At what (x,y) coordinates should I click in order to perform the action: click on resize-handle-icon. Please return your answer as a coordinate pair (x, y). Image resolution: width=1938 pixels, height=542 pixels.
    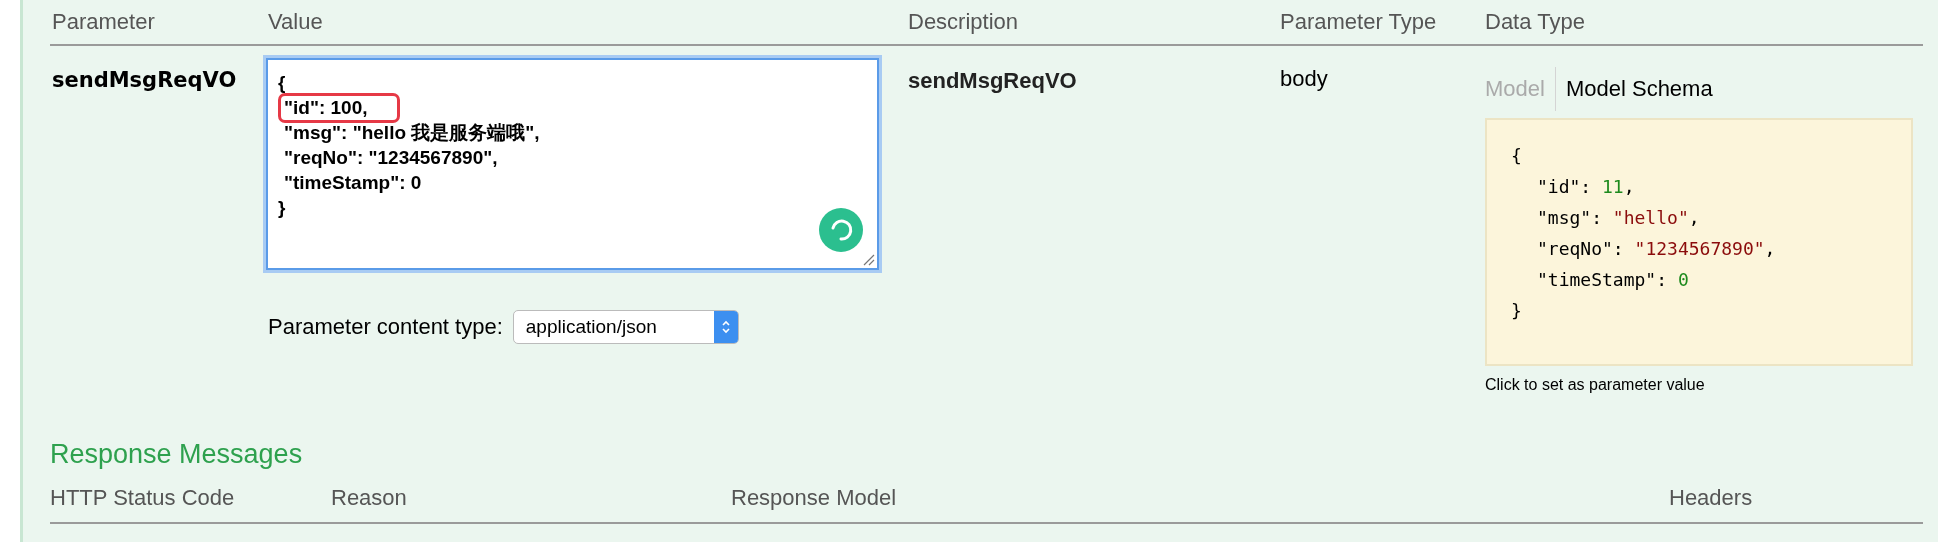
    Looking at the image, I should click on (869, 260).